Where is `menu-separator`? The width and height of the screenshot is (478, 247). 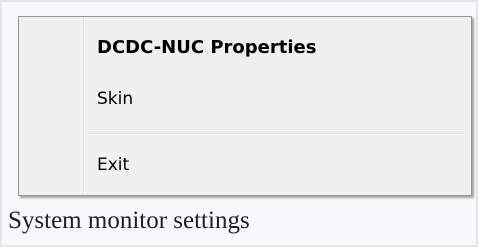
menu-separator is located at coordinates (276, 133).